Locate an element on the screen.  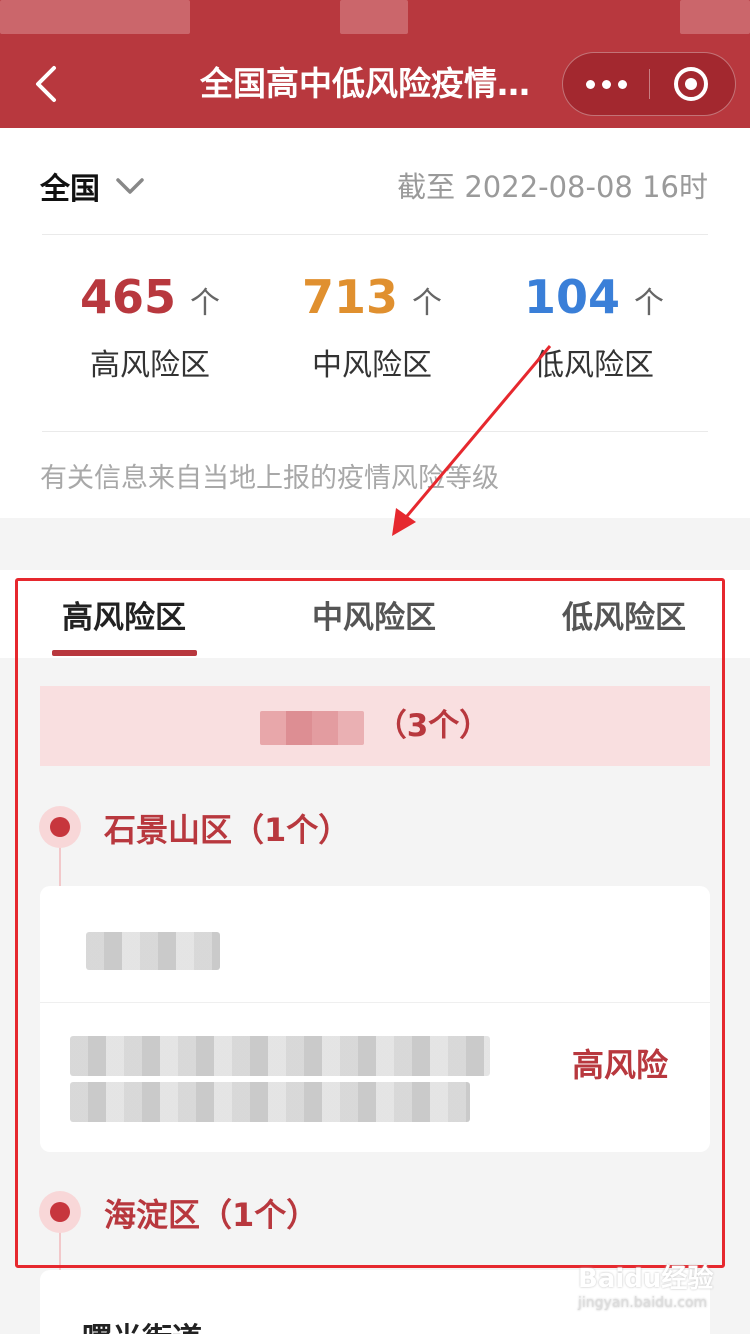
back-button is located at coordinates (50, 84).